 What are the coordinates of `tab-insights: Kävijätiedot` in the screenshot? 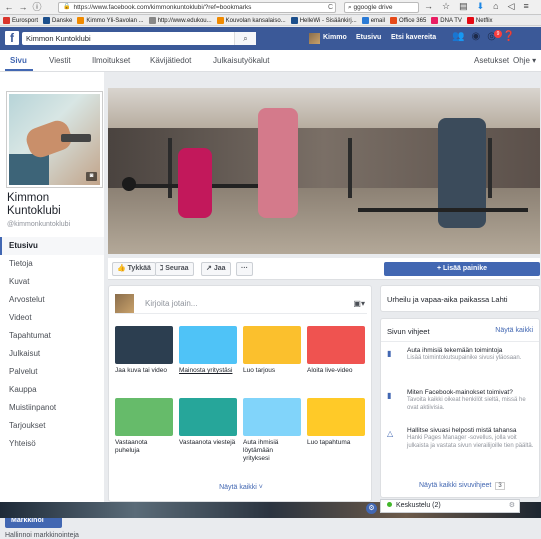 It's located at (170, 60).